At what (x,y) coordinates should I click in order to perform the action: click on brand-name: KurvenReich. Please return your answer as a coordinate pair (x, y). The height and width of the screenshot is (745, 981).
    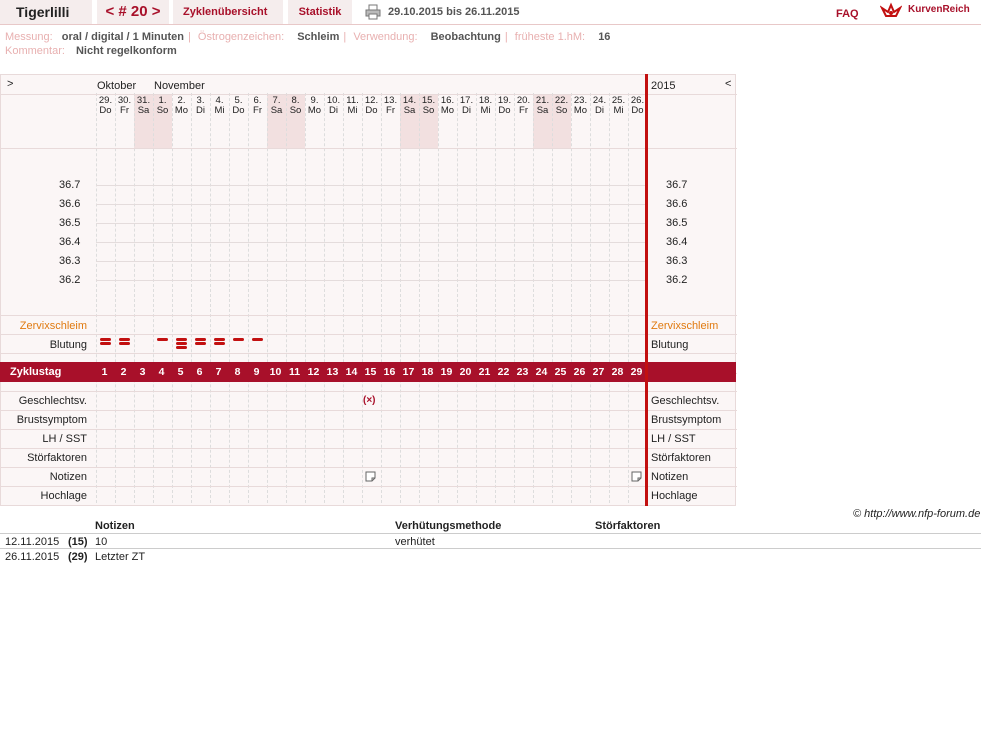
    Looking at the image, I should click on (939, 9).